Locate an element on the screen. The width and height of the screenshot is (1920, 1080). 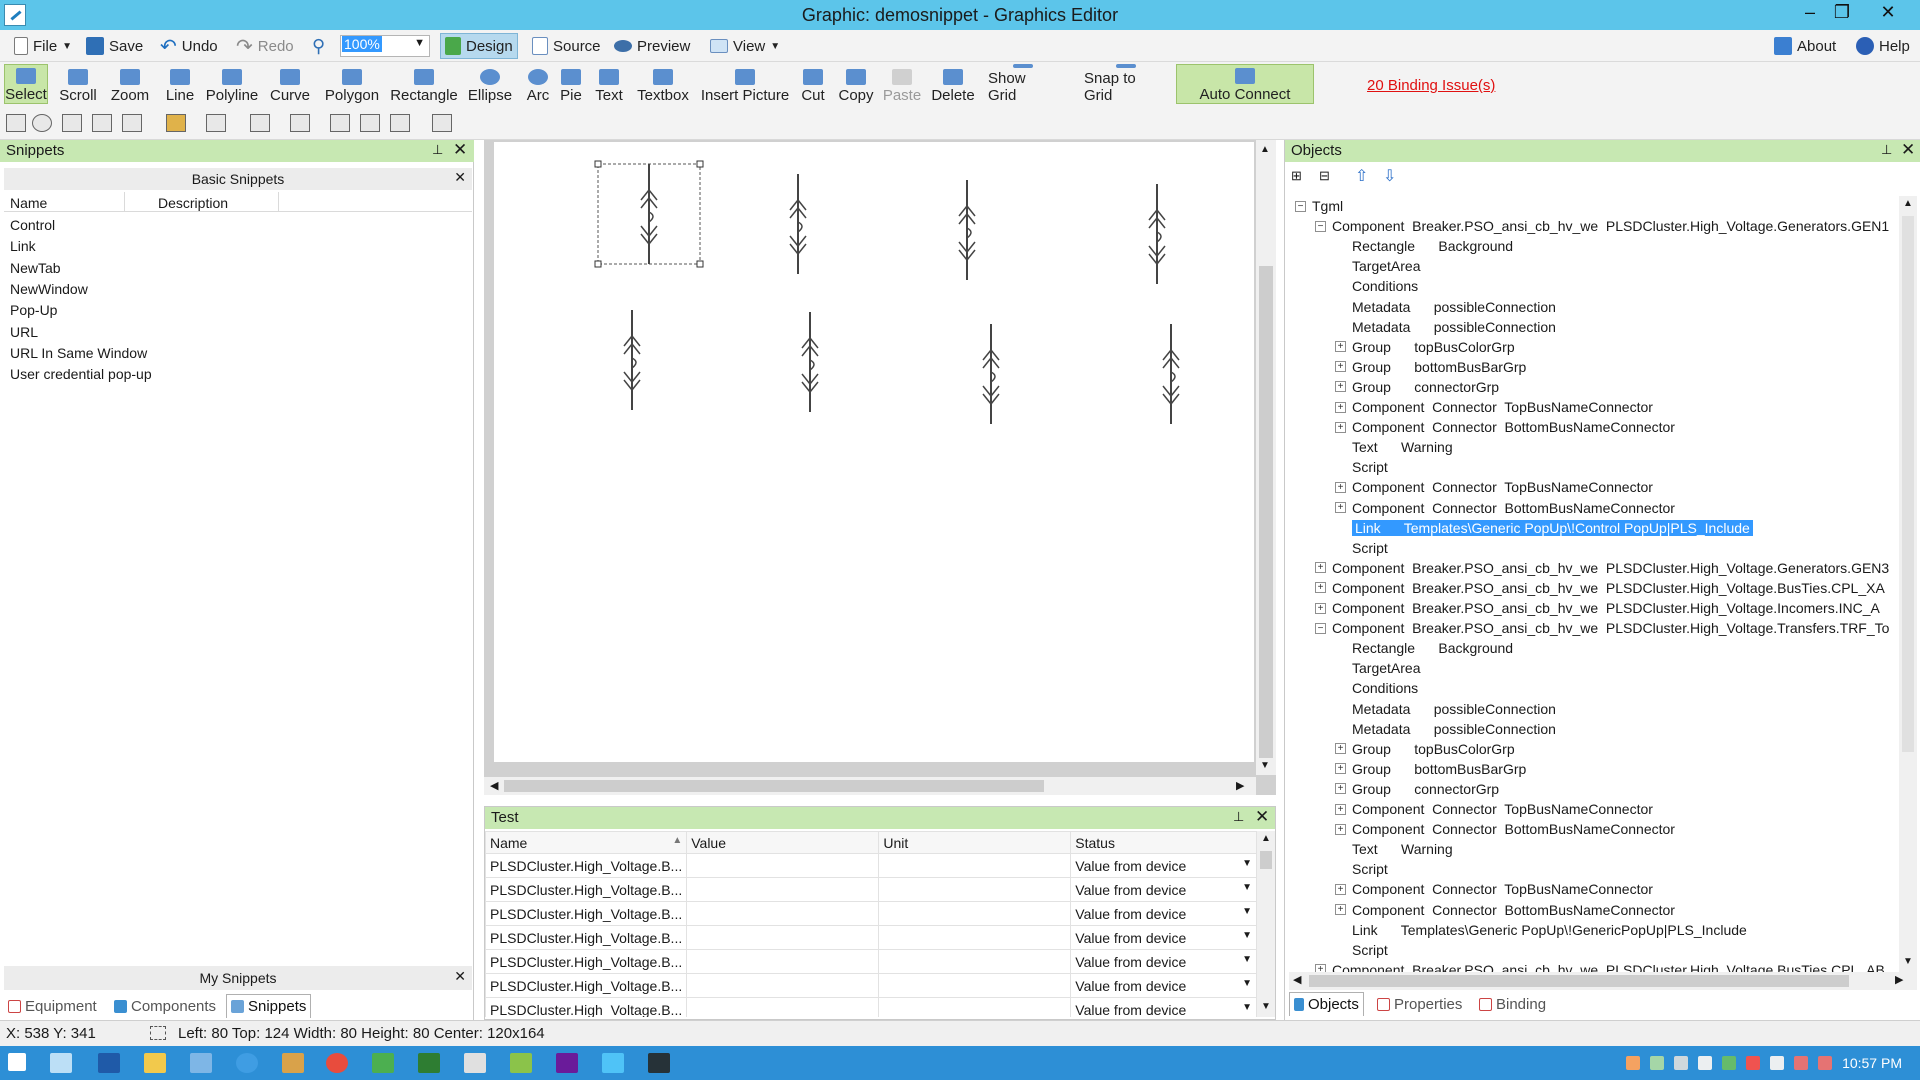
pointer-tool-icon is located at coordinates (16, 123).